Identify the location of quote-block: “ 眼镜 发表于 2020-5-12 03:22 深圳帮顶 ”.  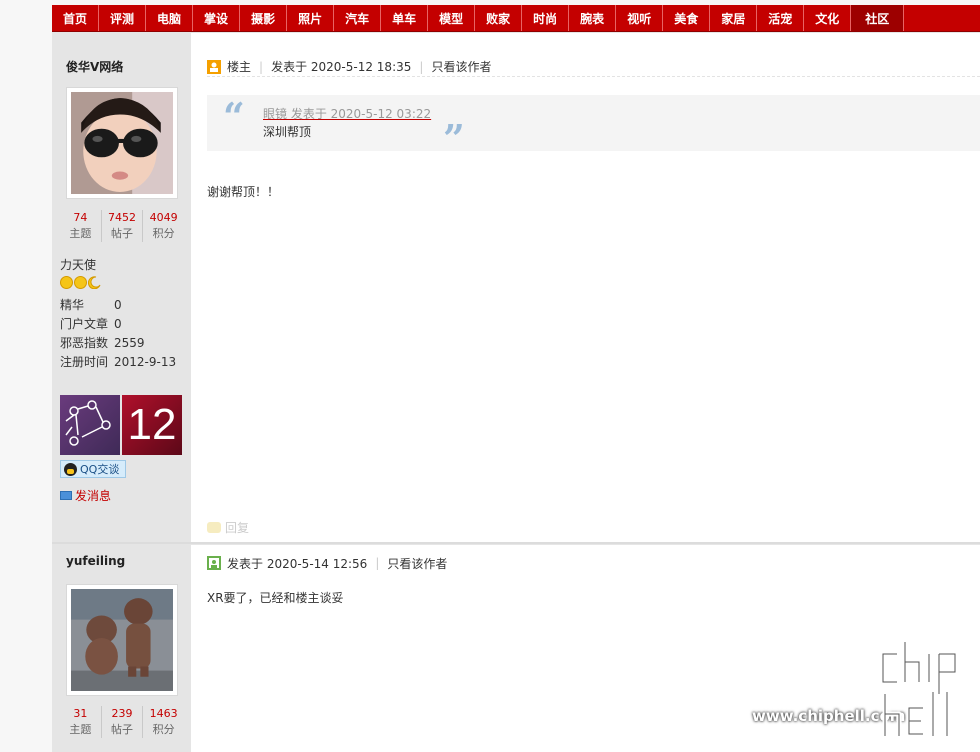
(593, 126).